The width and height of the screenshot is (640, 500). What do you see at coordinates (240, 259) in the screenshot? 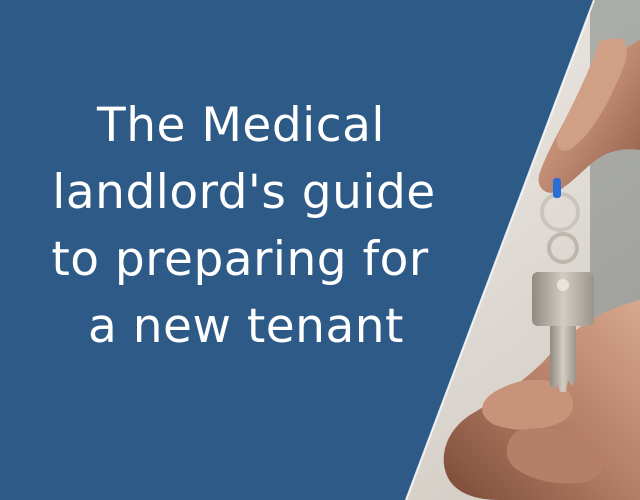
I see `headline-line-3: to preparing for` at bounding box center [240, 259].